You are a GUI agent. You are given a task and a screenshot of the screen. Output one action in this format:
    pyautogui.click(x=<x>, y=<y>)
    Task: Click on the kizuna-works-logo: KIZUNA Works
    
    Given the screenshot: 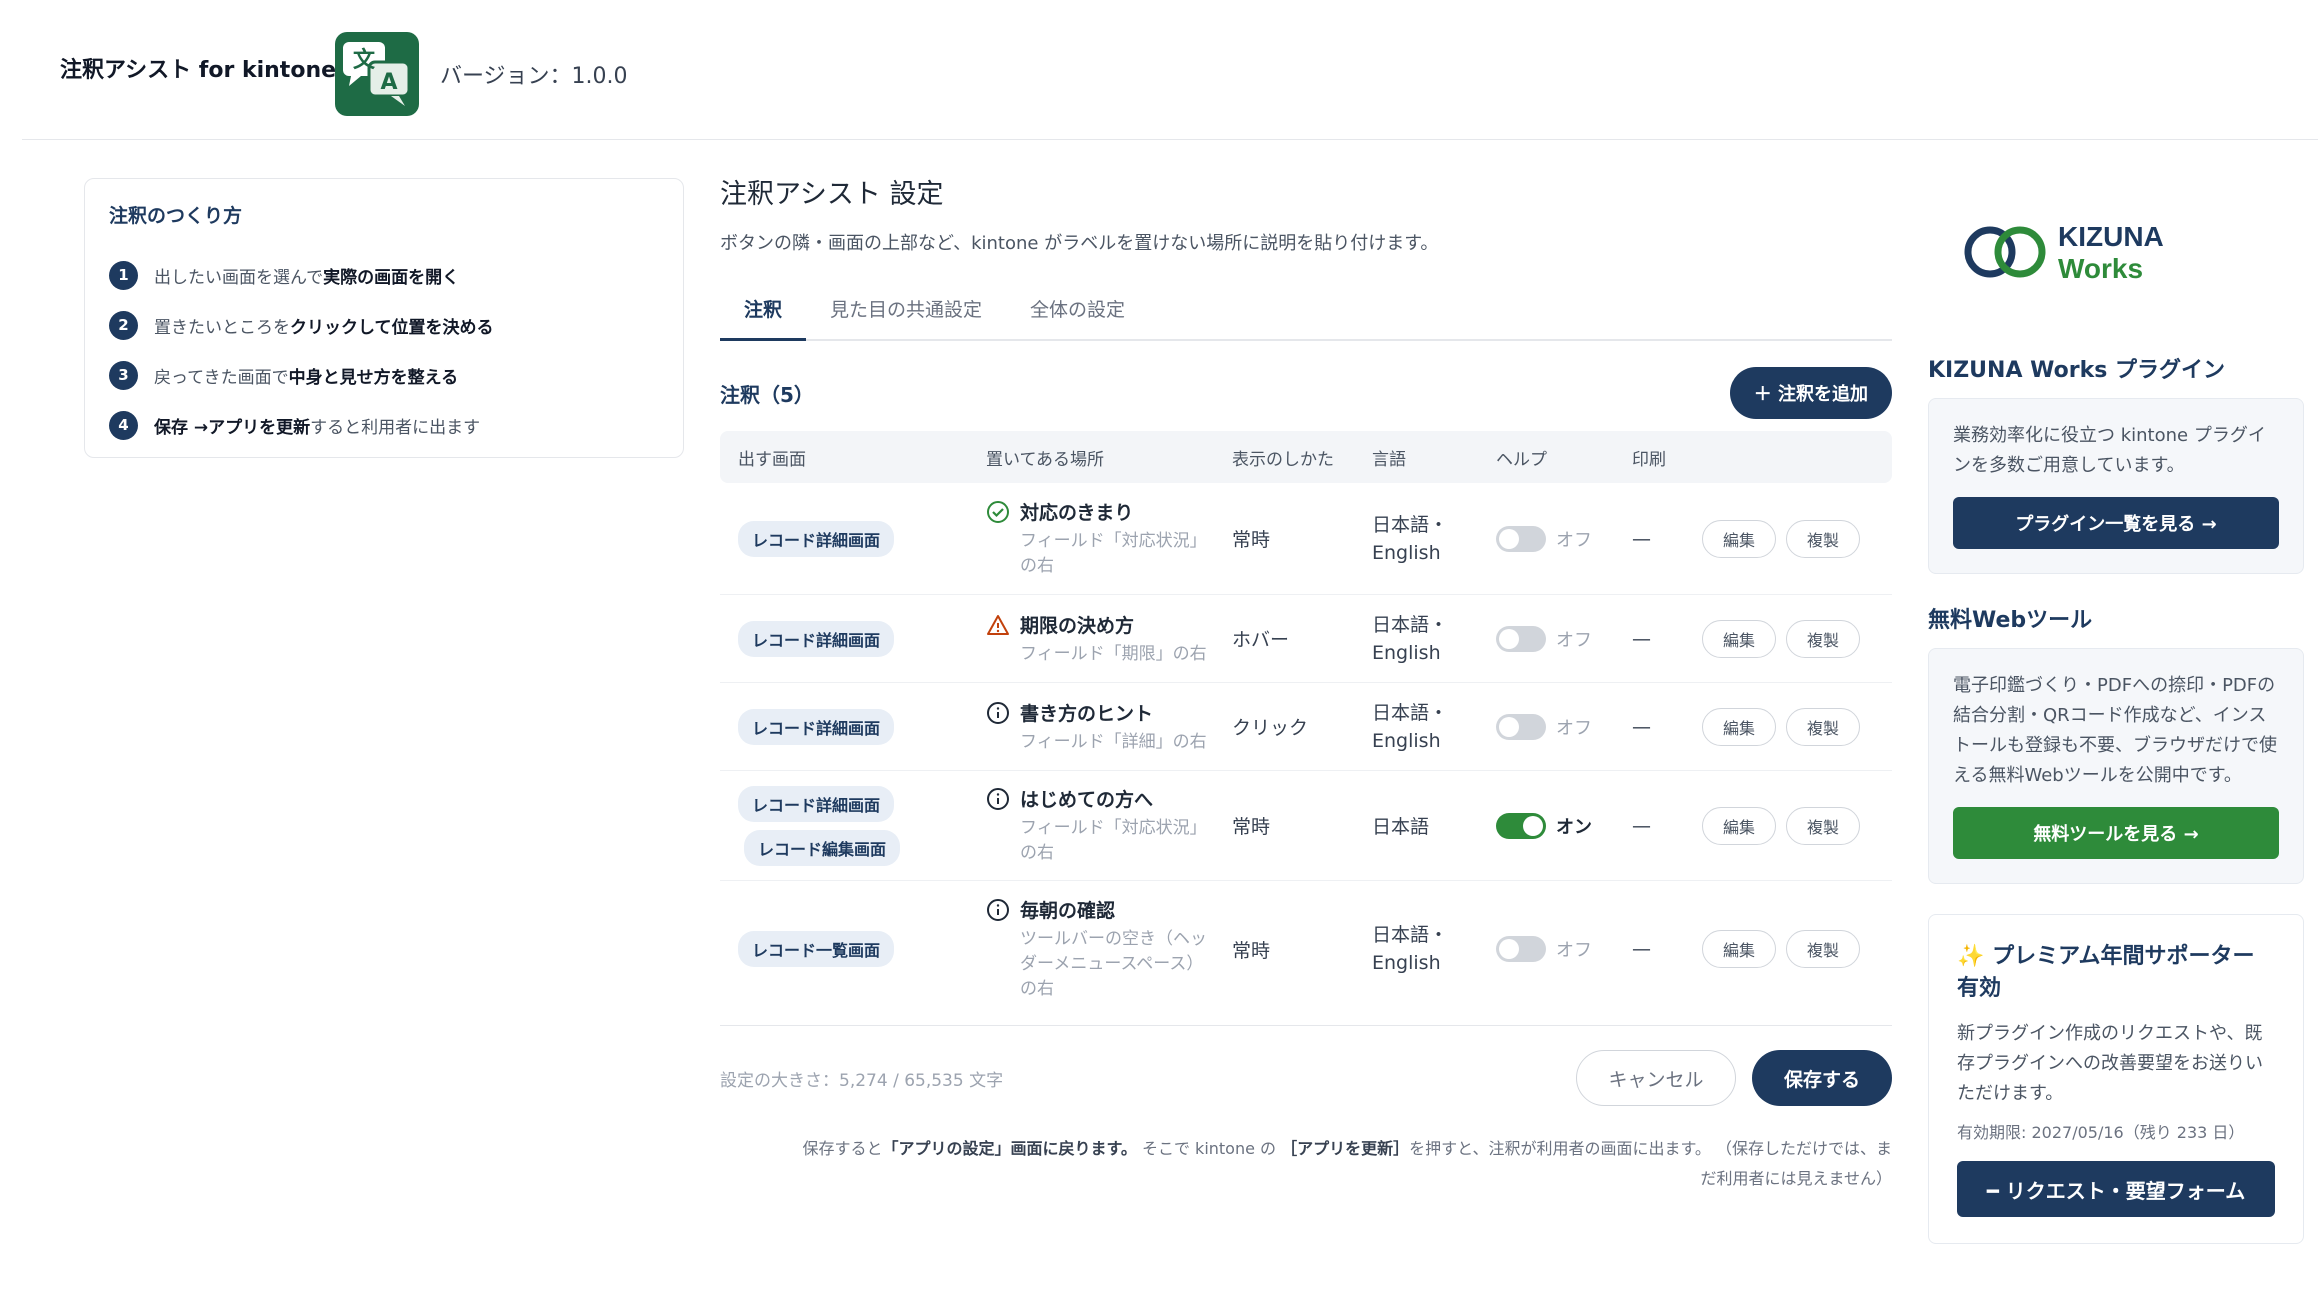 What is the action you would take?
    pyautogui.click(x=2116, y=247)
    